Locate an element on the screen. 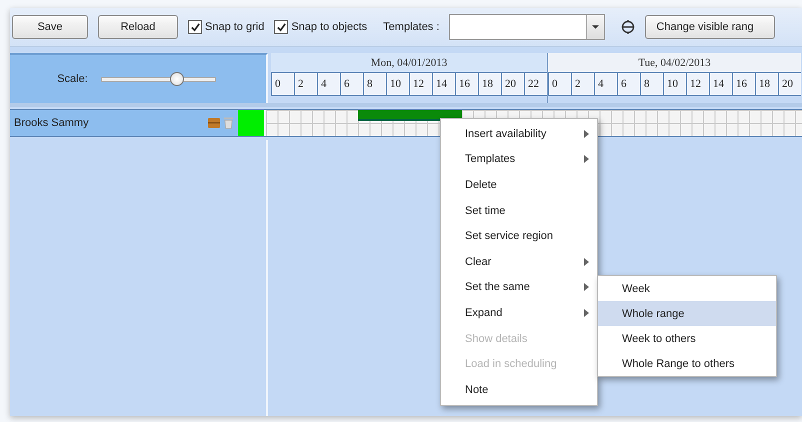  templates-label: Templates : is located at coordinates (411, 27).